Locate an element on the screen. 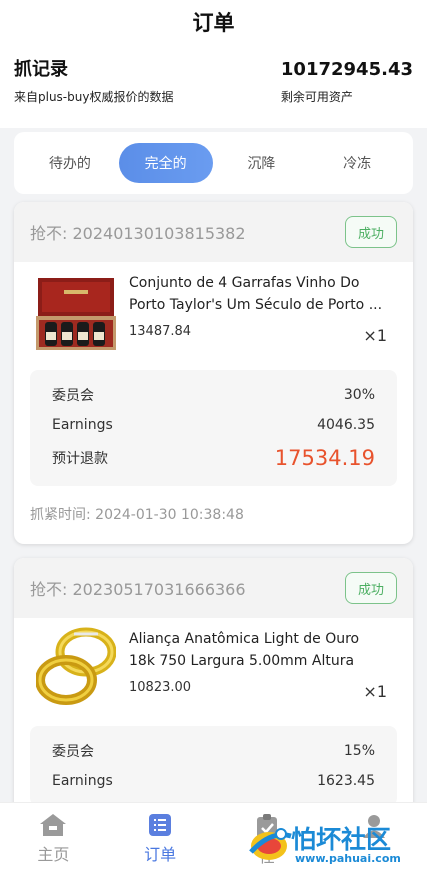 This screenshot has width=427, height=870. balance-value: 10172945.43 is located at coordinates (346, 69).